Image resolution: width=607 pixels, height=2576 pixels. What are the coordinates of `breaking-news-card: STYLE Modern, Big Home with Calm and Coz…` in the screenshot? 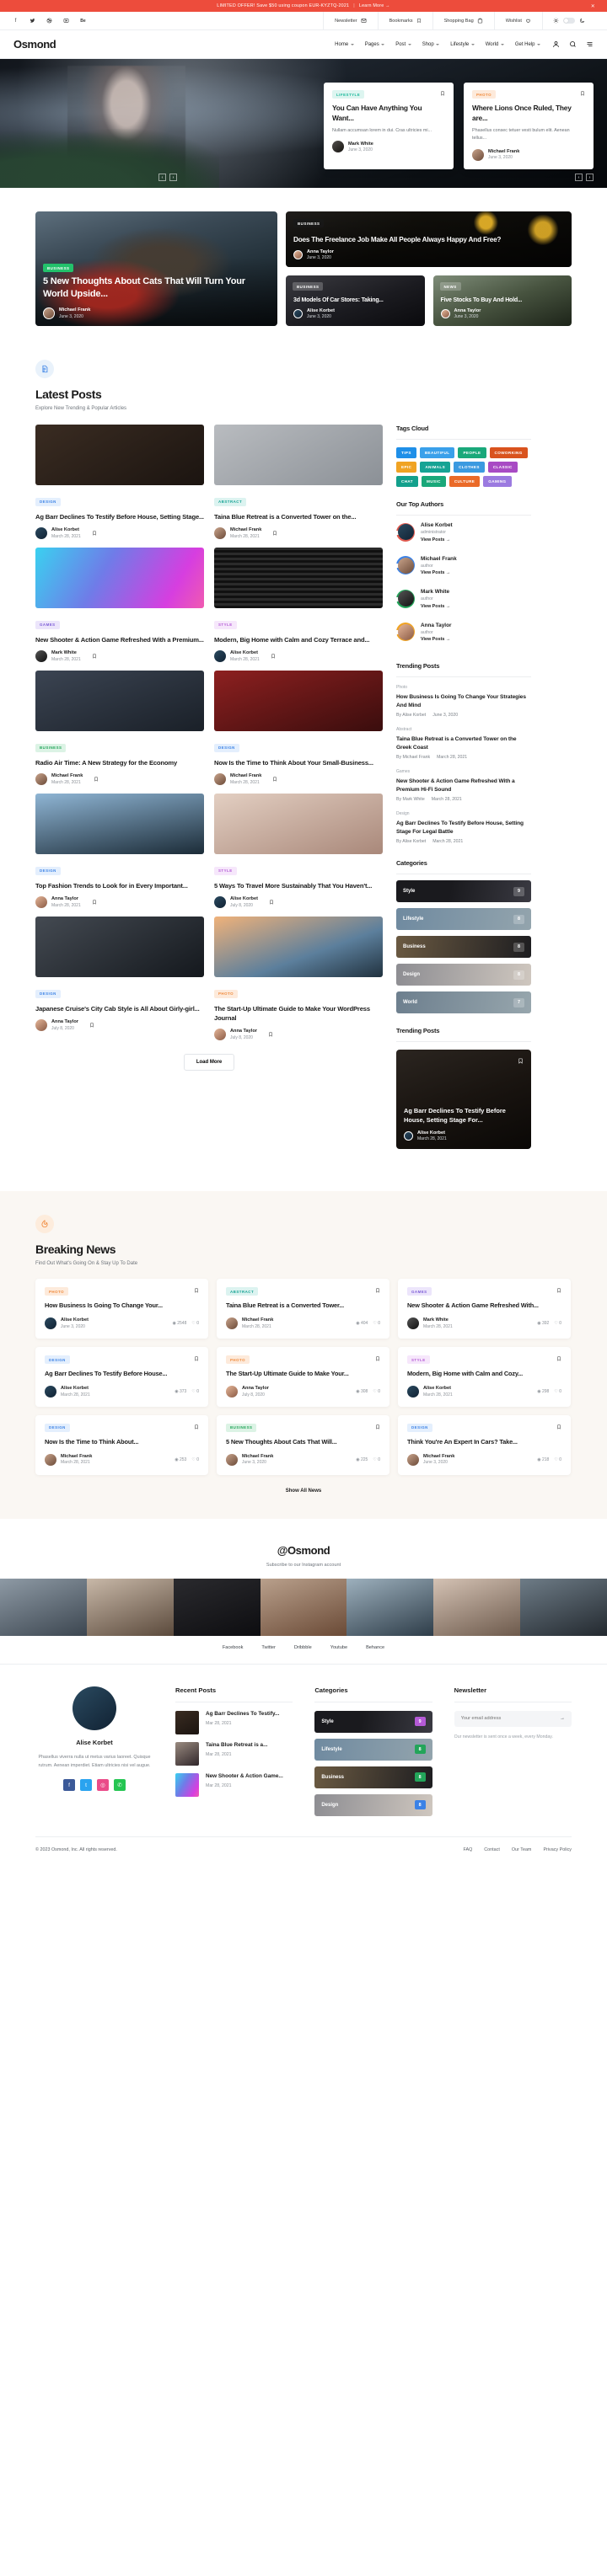 It's located at (484, 1377).